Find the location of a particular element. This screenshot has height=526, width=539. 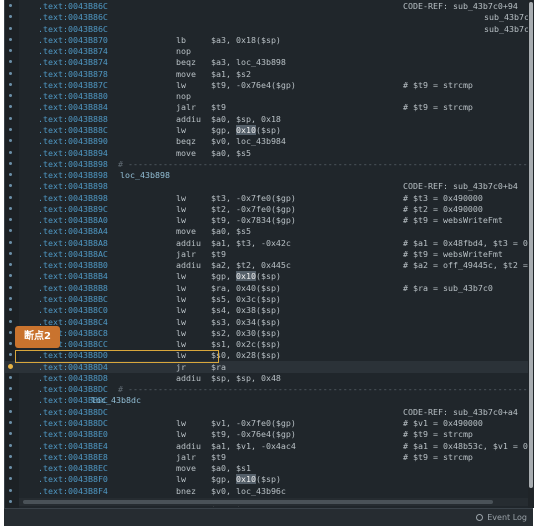

code-line: .text:0043B8BC lw $s5, 0x3c($sp) is located at coordinates (269, 299).